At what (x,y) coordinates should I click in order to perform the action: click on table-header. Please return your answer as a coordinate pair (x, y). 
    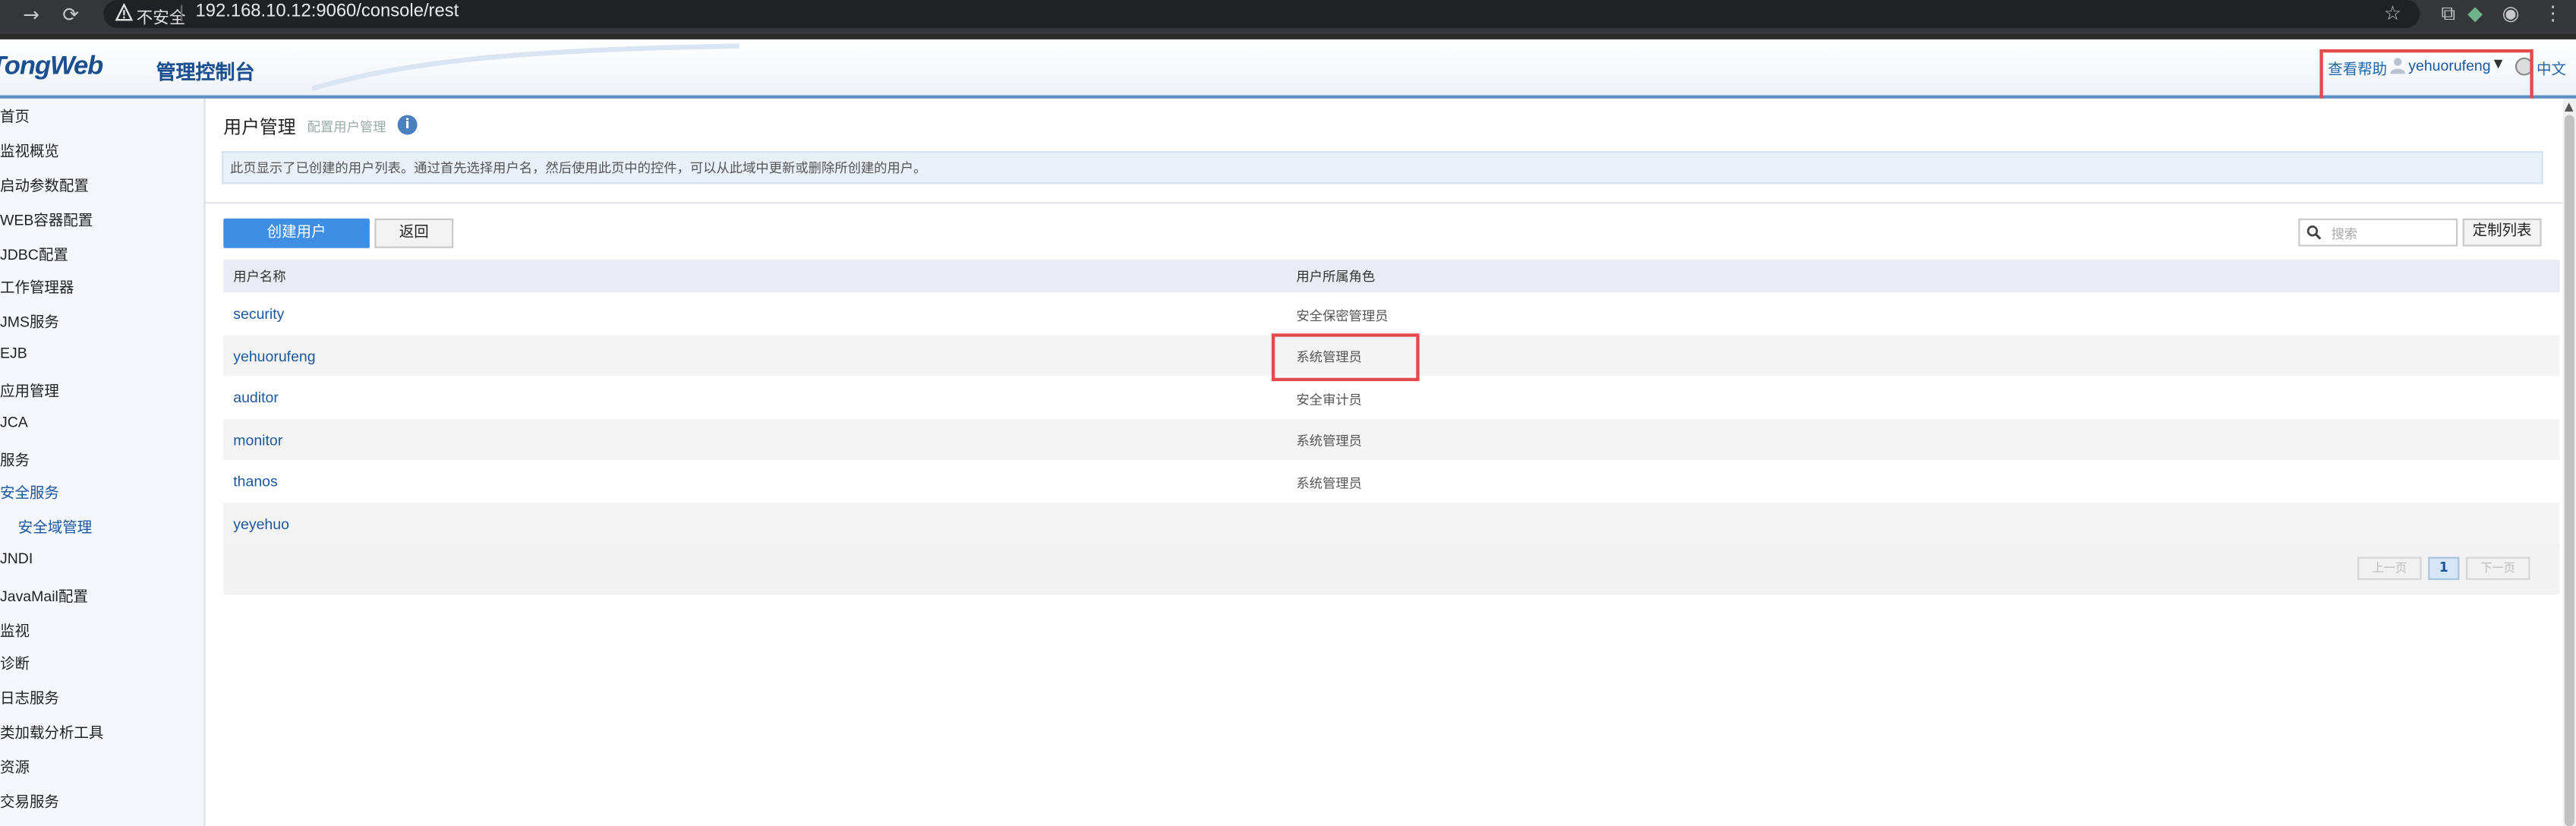
    Looking at the image, I should click on (1391, 276).